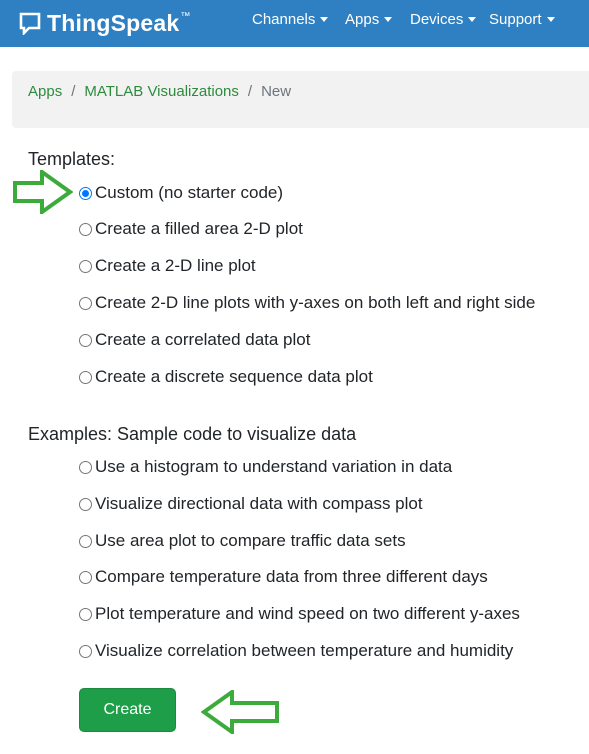  Describe the element at coordinates (43, 192) in the screenshot. I see `right-arrow-annotation-icon` at that location.